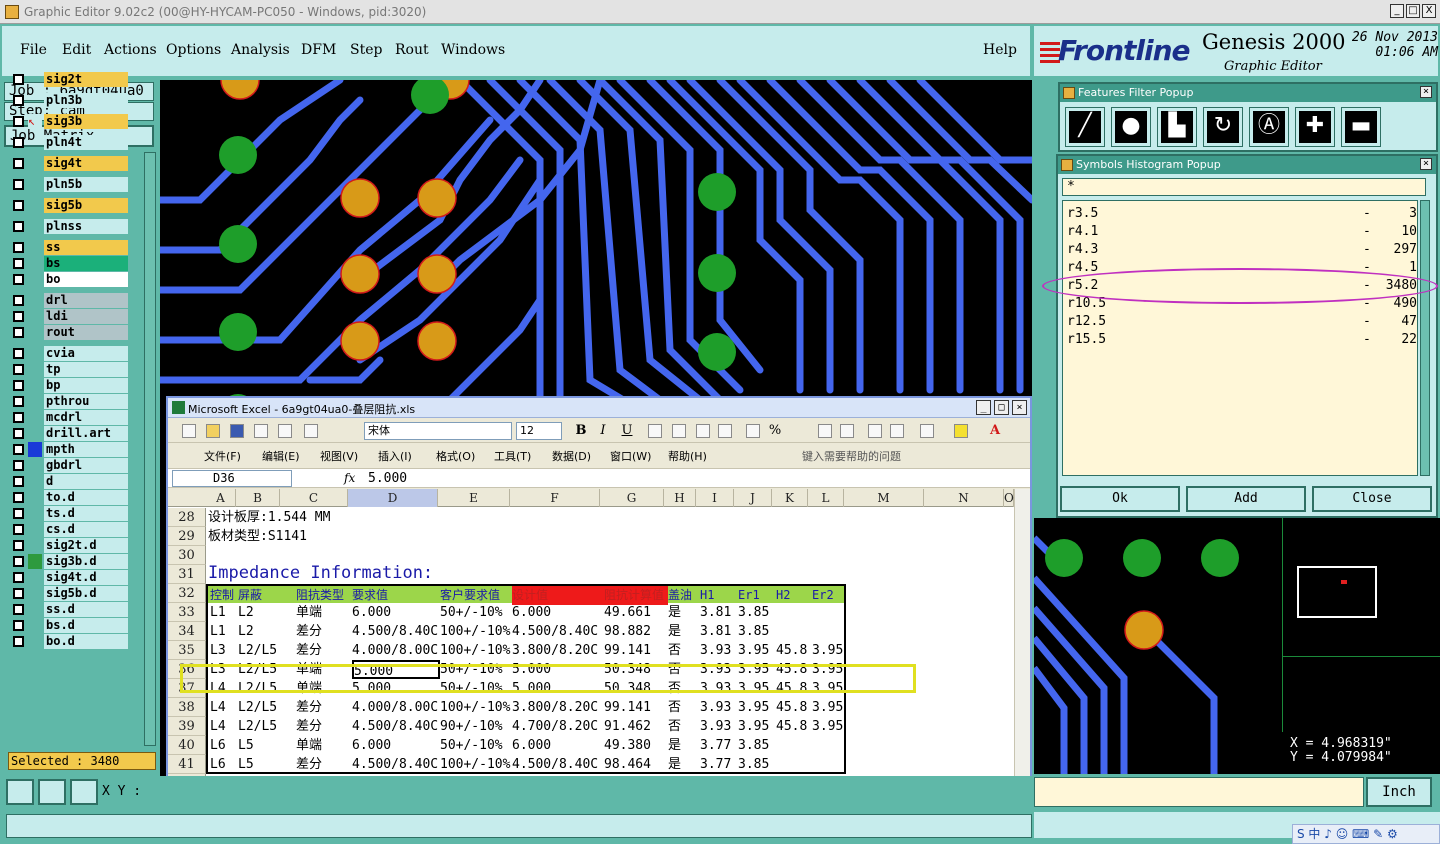 This screenshot has width=1440, height=844. Describe the element at coordinates (261, 431) in the screenshot. I see `permission-icon` at that location.